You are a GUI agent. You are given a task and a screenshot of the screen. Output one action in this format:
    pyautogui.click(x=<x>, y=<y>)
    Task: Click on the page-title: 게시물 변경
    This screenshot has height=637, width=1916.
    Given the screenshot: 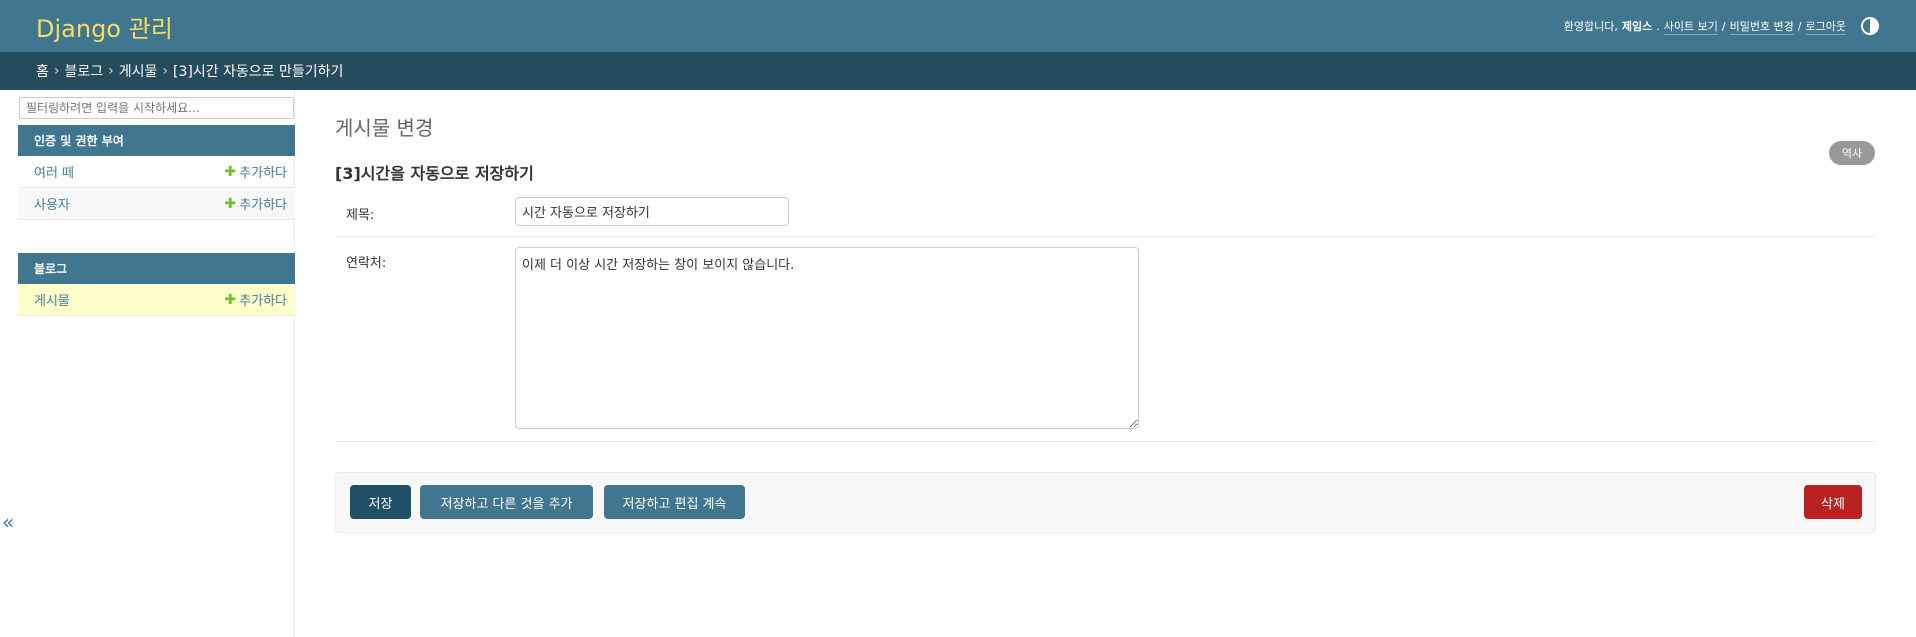 What is the action you would take?
    pyautogui.click(x=384, y=128)
    